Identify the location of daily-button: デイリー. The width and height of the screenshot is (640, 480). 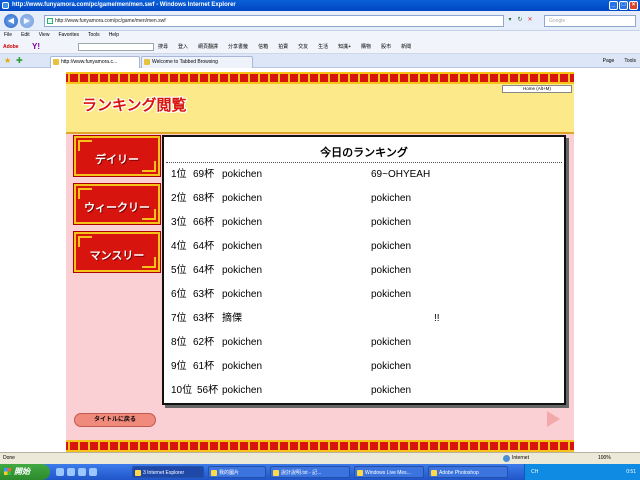
(117, 156).